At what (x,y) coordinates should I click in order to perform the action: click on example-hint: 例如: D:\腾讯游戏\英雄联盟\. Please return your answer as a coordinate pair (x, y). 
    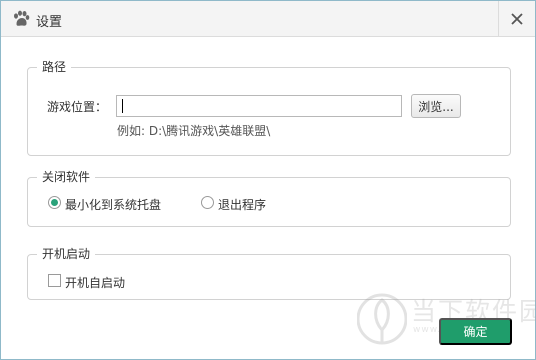
    Looking at the image, I should click on (194, 131).